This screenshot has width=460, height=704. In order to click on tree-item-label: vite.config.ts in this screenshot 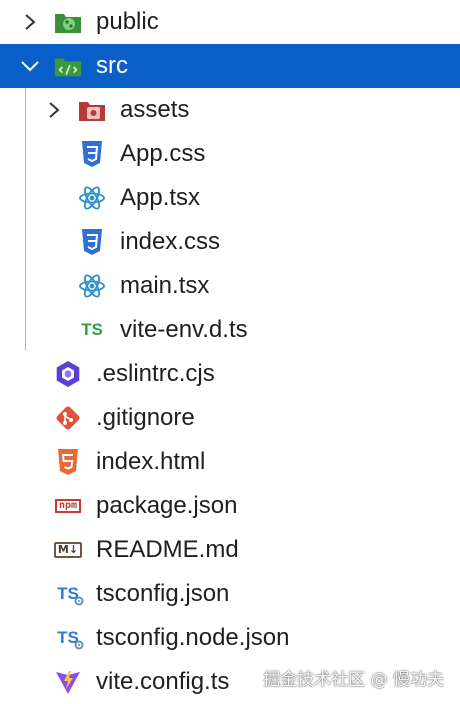, I will do `click(163, 681)`.